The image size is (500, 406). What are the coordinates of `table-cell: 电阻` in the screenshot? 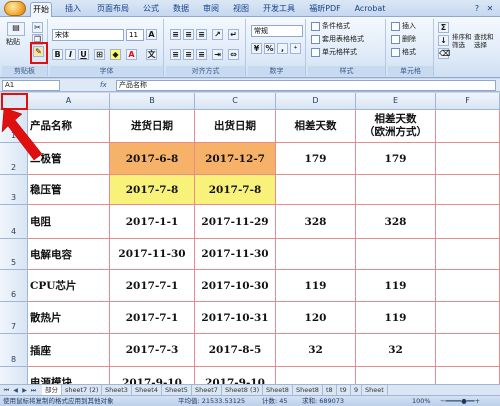 It's located at (69, 222).